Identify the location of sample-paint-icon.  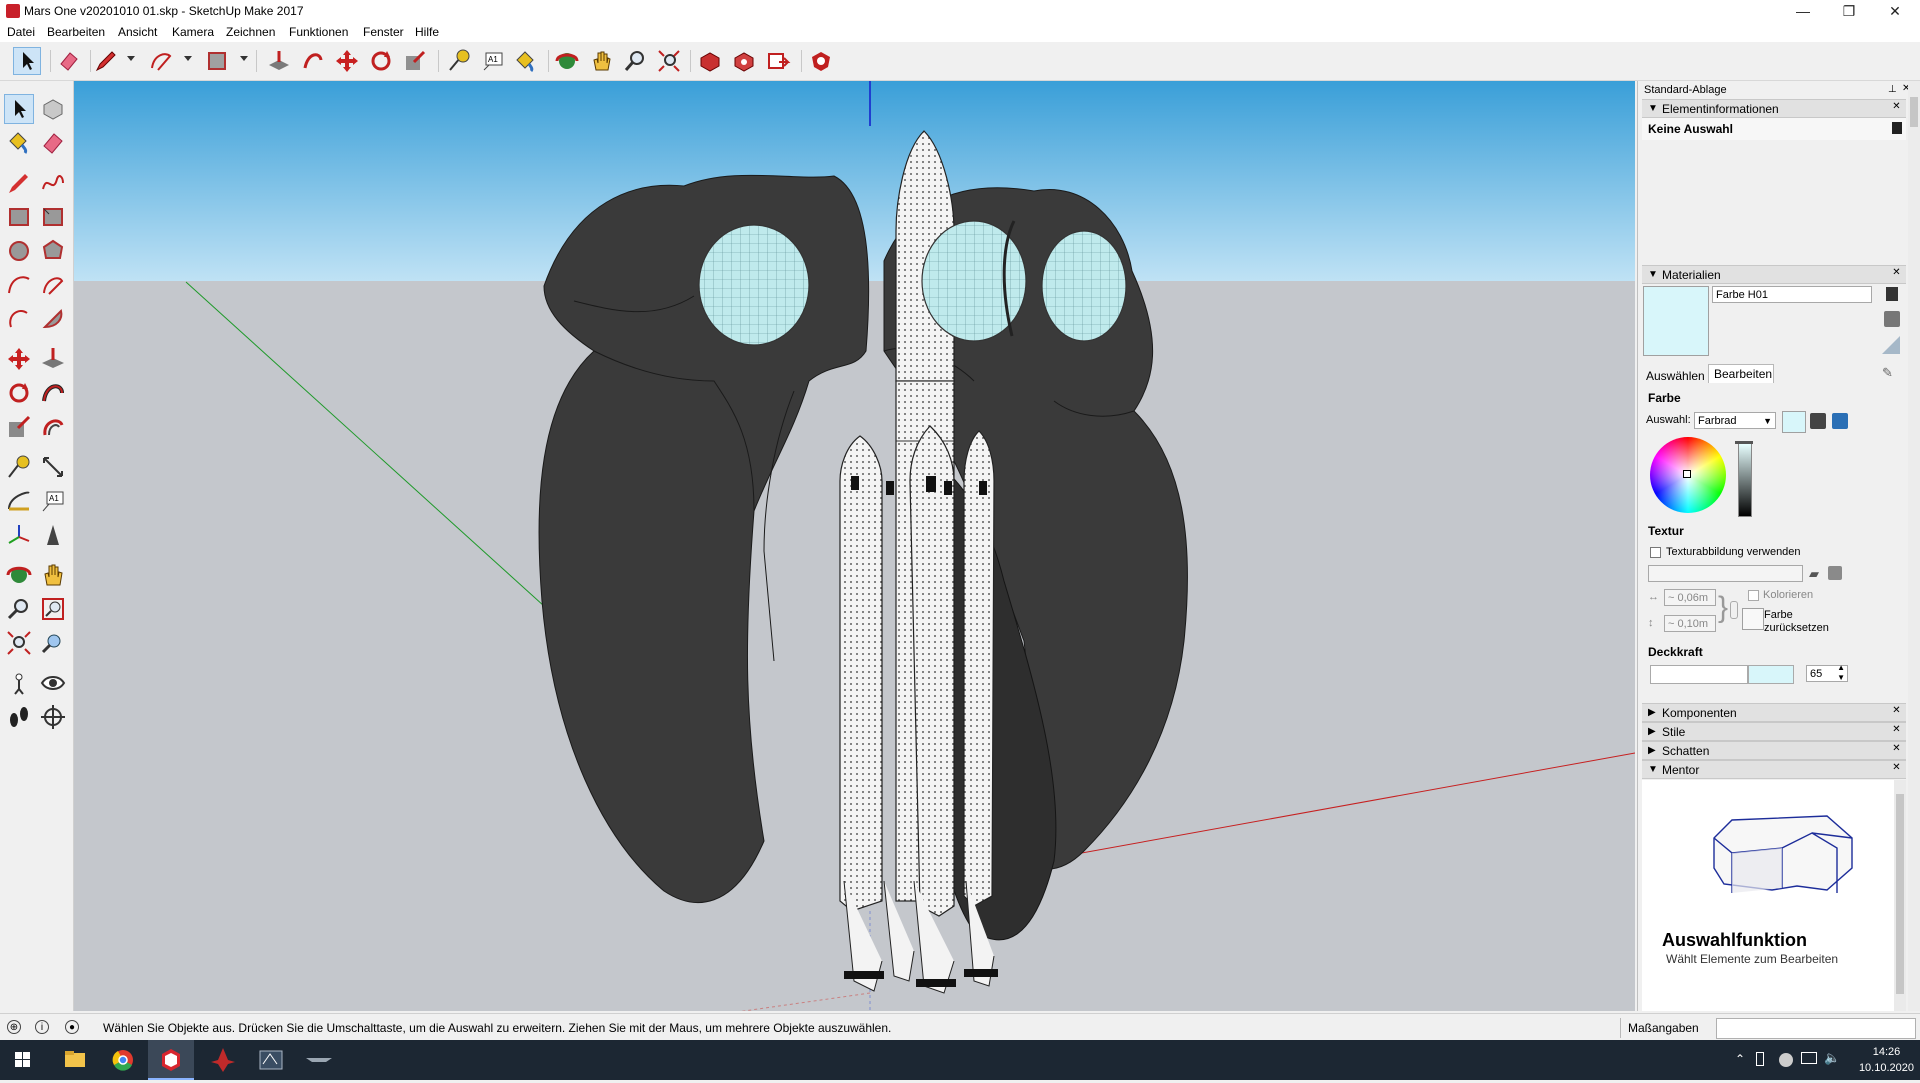
(1891, 345).